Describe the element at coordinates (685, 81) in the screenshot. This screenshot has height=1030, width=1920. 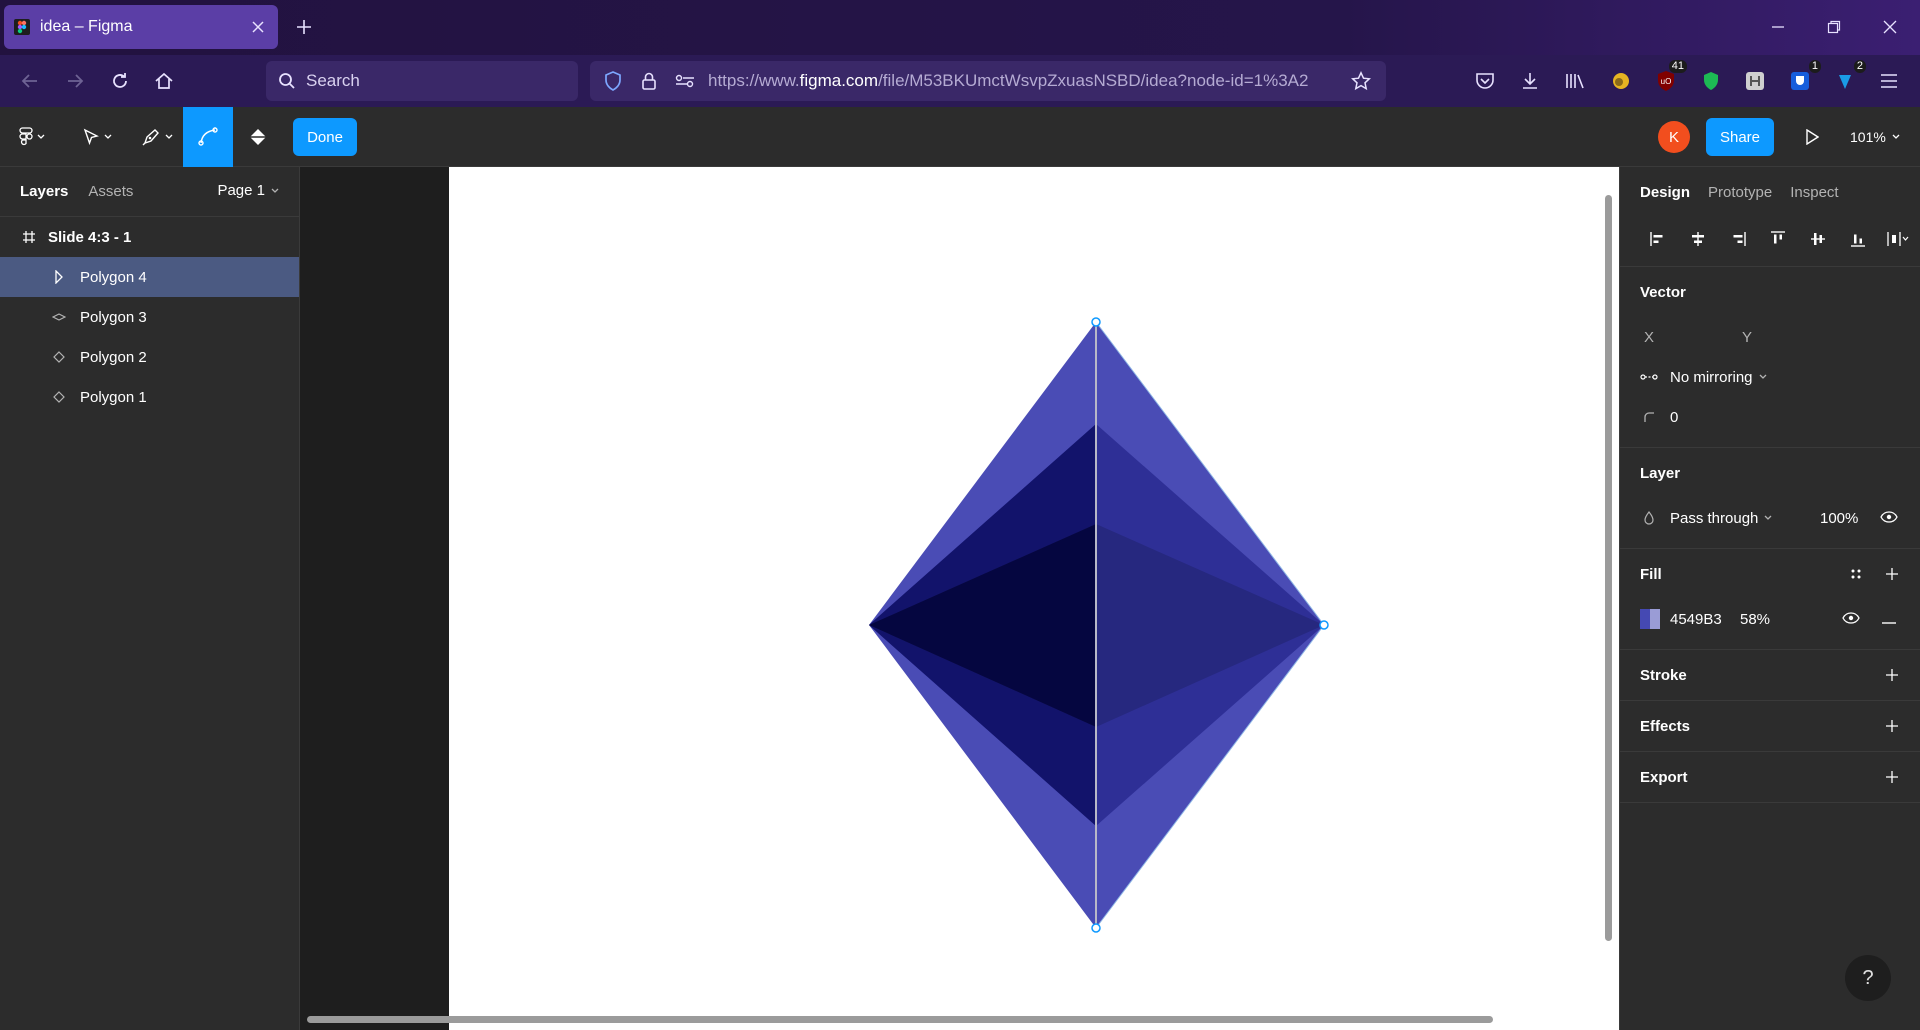
I see `permissions-icon` at that location.